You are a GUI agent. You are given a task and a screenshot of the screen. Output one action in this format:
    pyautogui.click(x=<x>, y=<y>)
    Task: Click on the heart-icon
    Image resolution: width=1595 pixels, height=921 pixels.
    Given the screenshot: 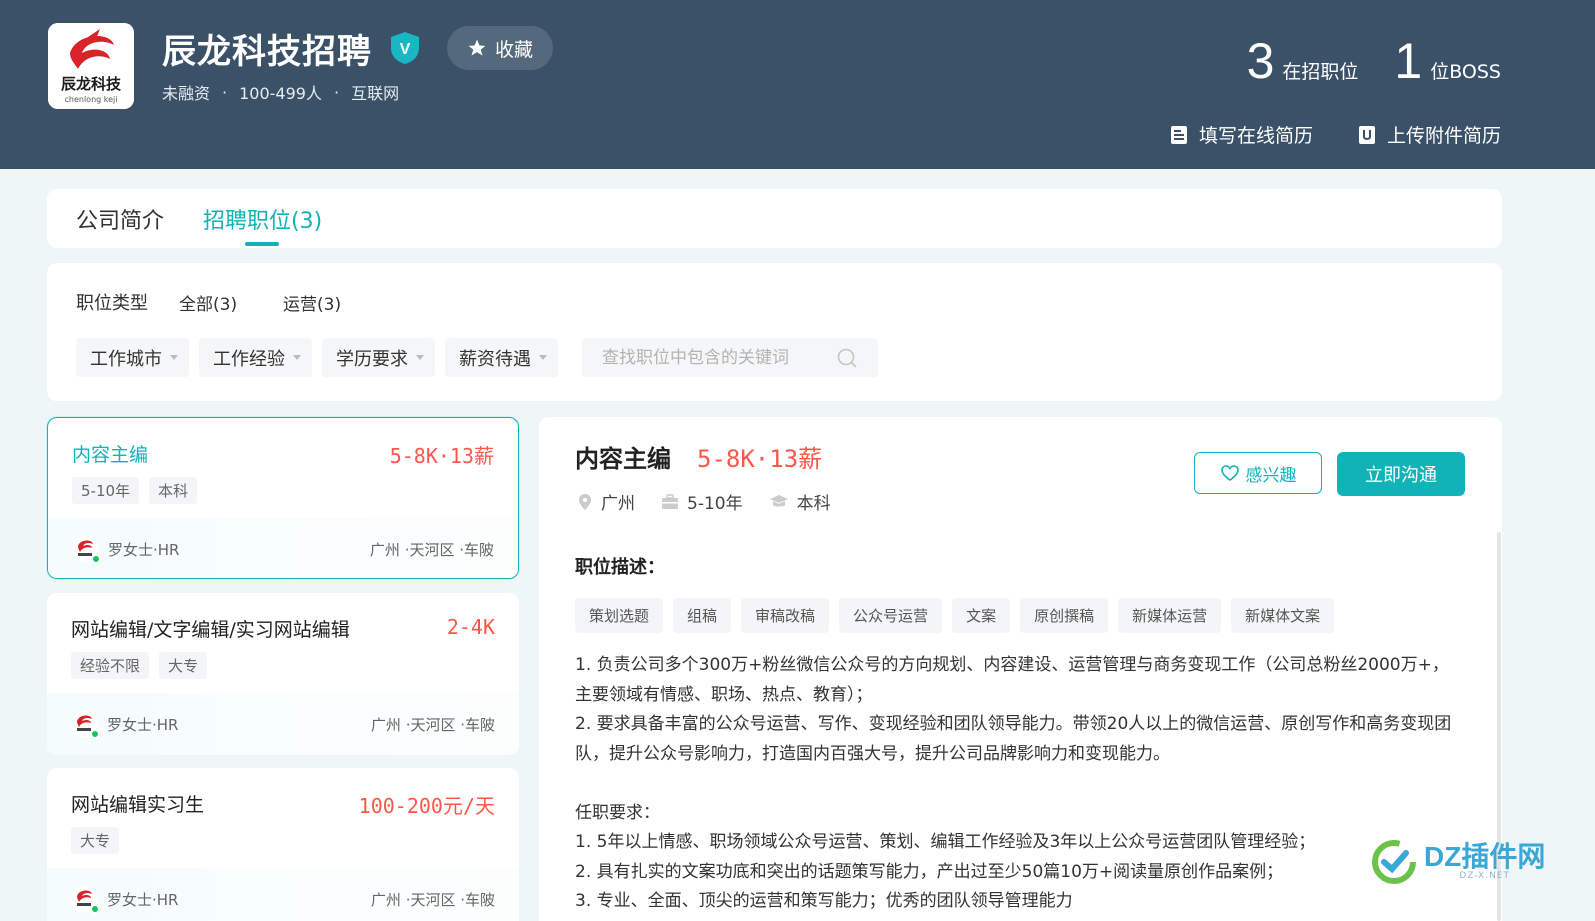 What is the action you would take?
    pyautogui.click(x=1229, y=473)
    